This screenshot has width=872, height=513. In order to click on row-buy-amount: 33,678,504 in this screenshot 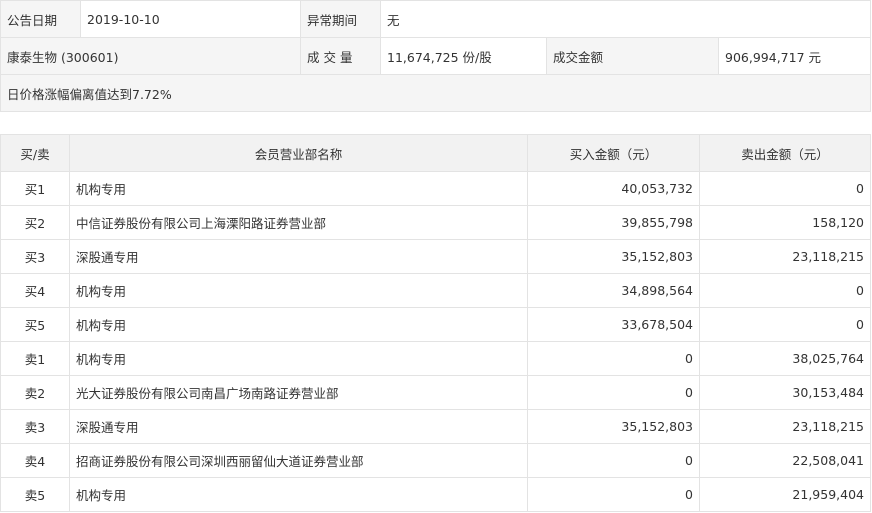, I will do `click(613, 324)`.